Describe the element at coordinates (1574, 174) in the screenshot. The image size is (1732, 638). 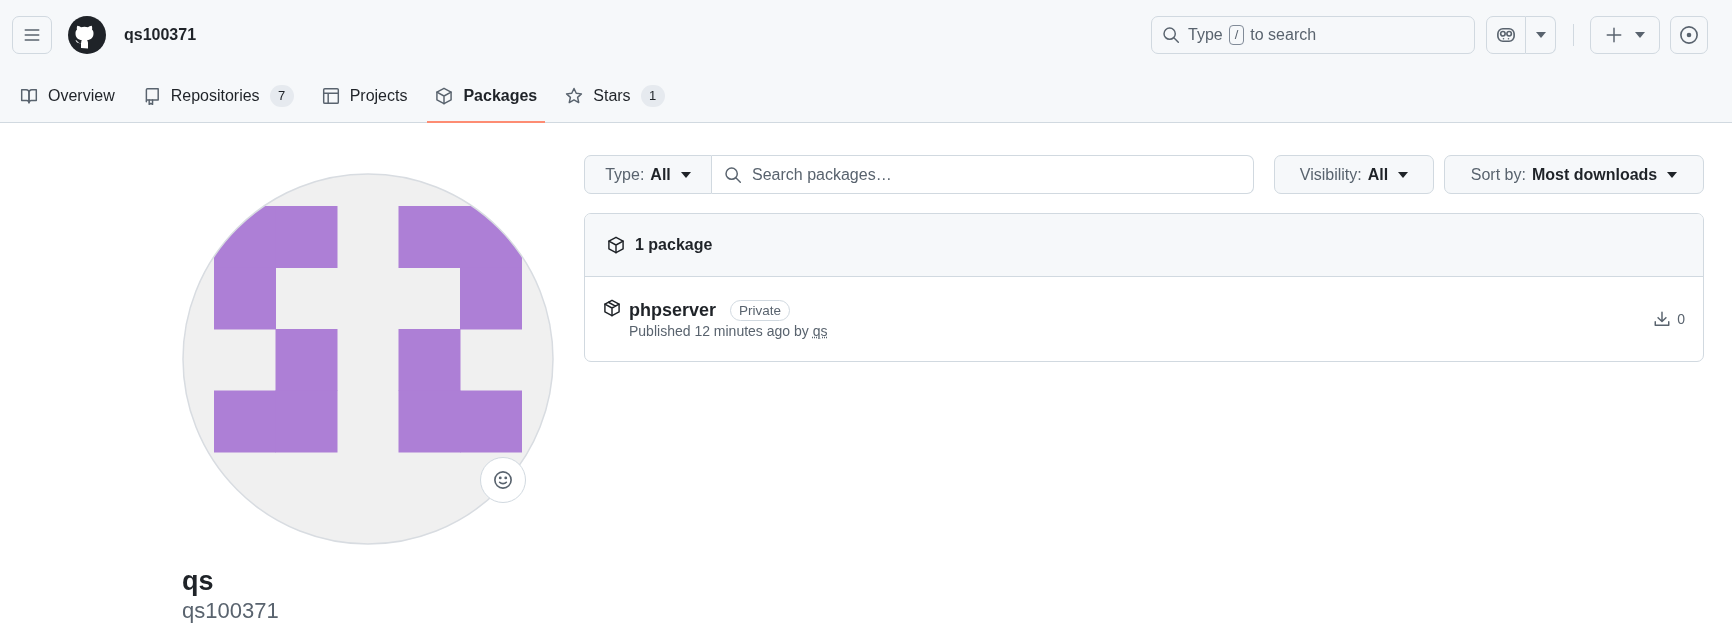
I see `sort-button: Sort by: Most downloads` at that location.